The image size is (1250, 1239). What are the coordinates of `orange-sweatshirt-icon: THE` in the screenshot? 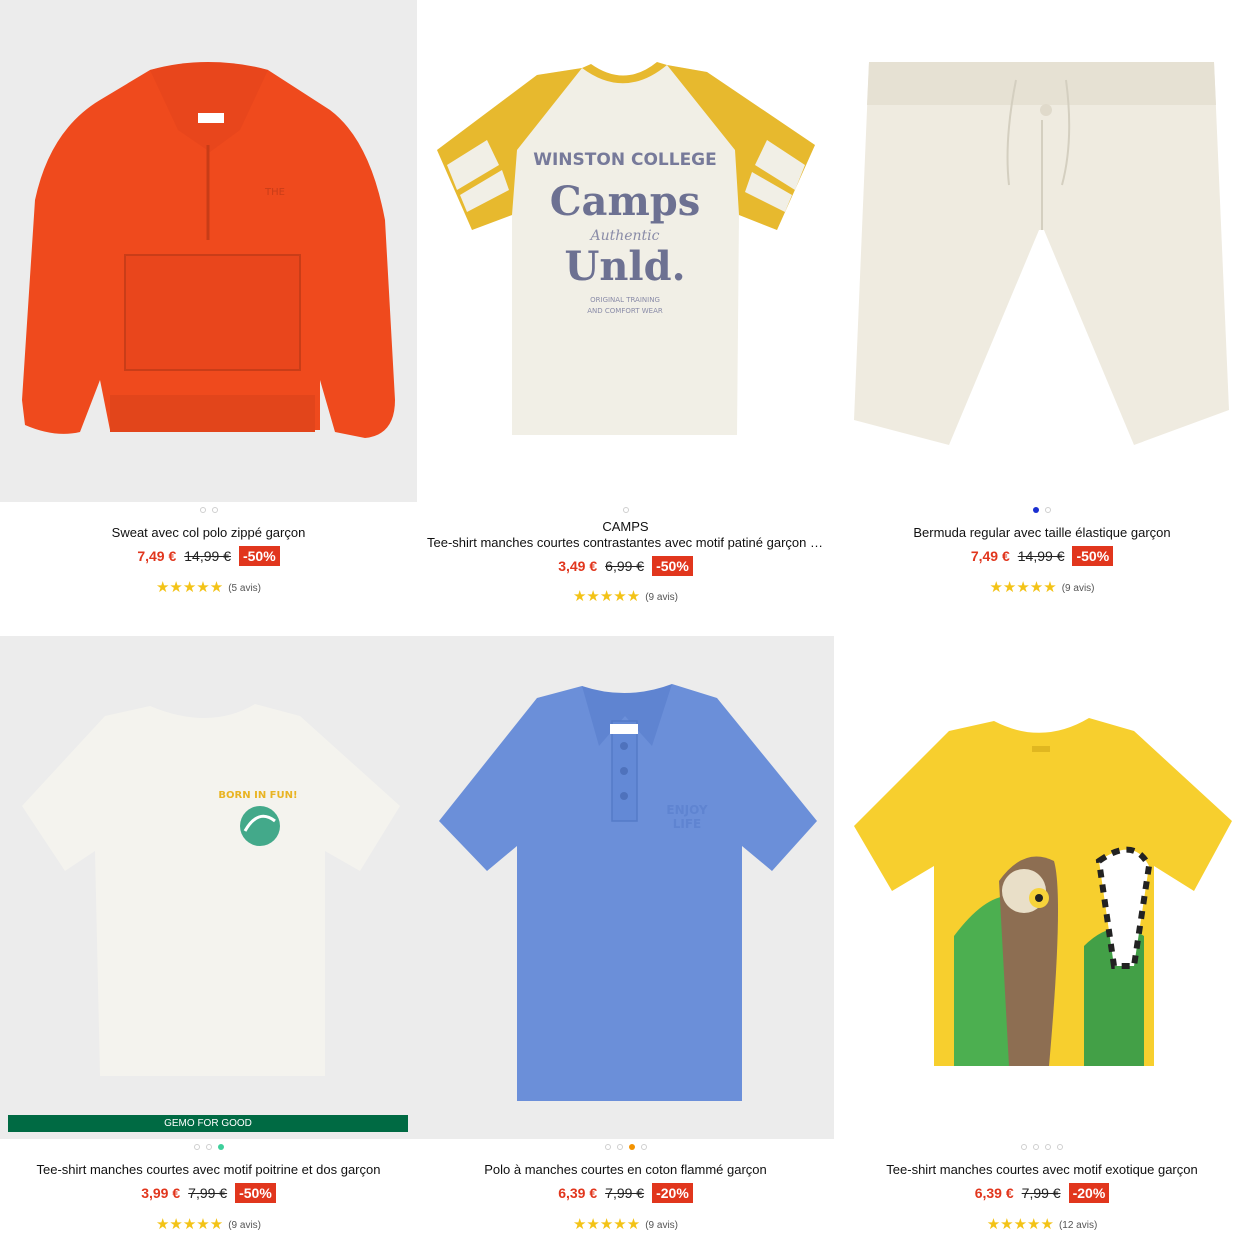 It's located at (208, 250).